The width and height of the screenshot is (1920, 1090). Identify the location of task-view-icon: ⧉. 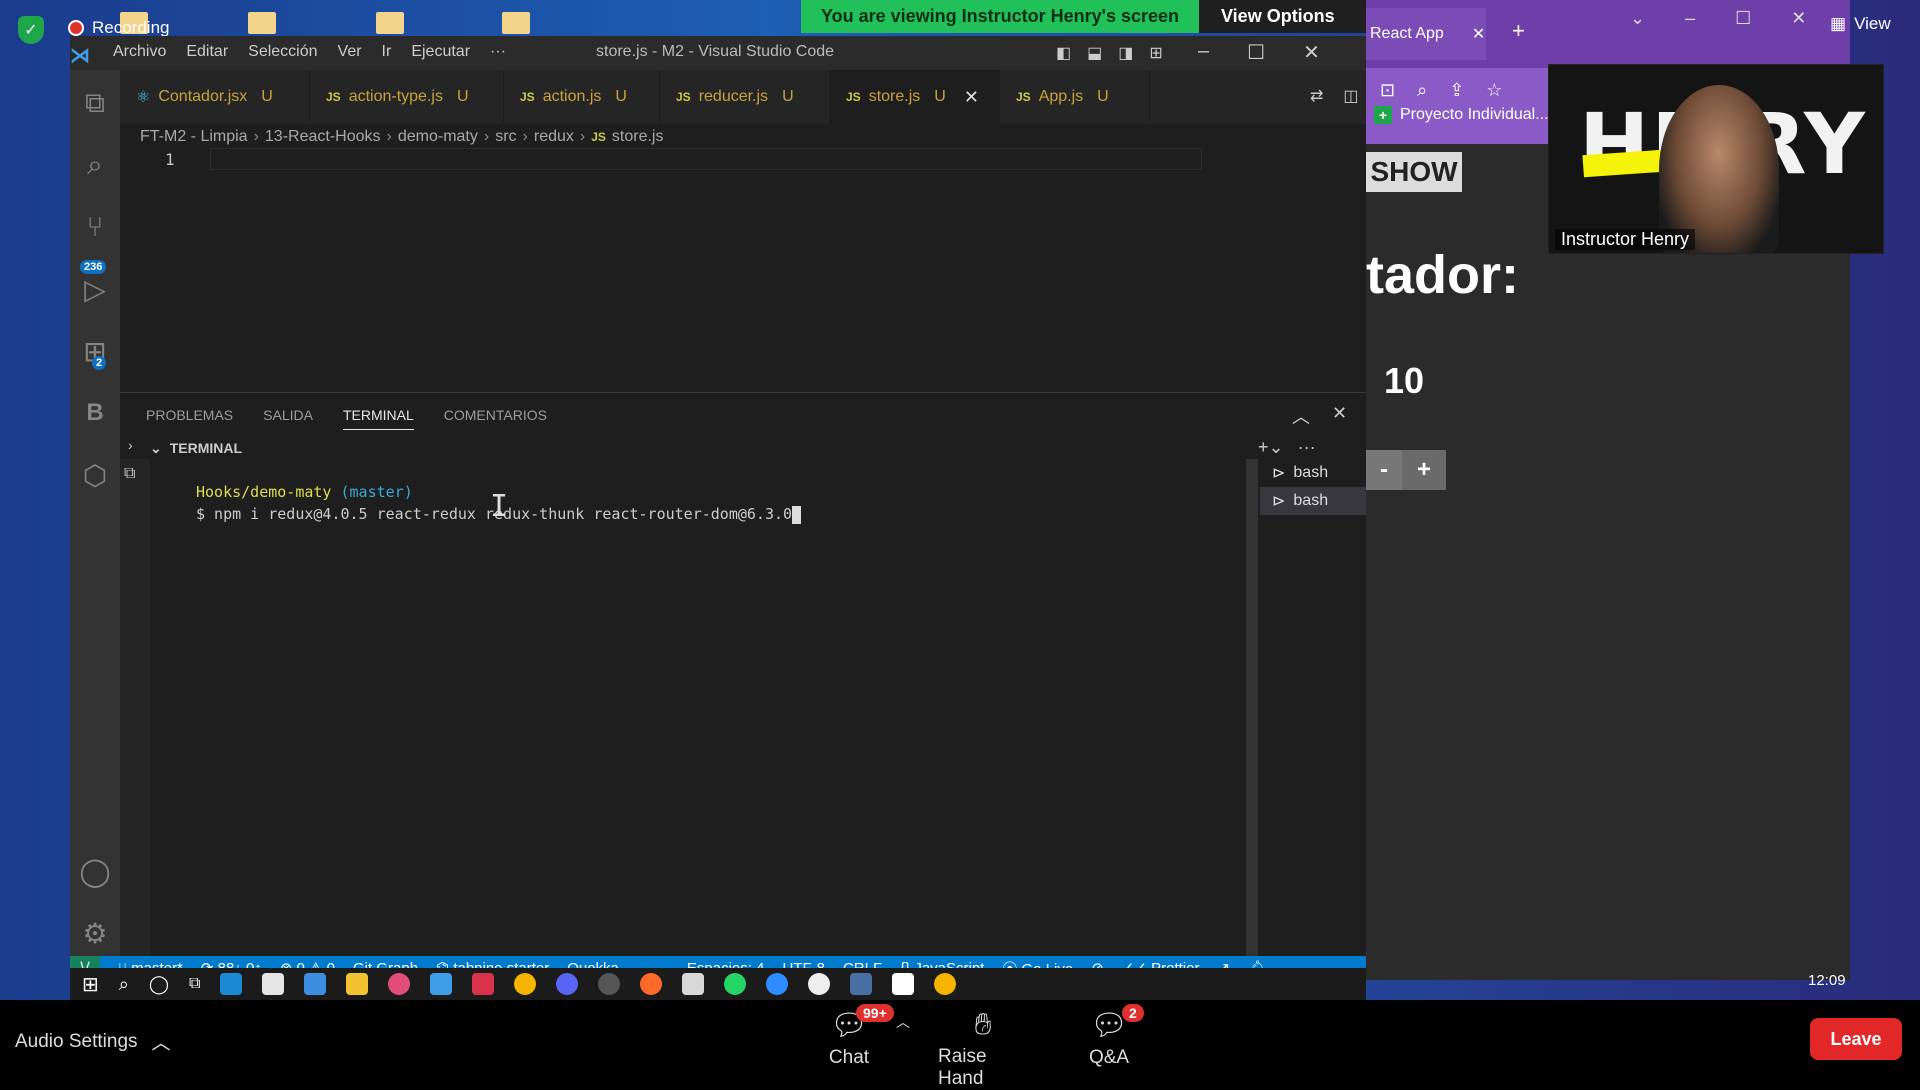
(194, 984).